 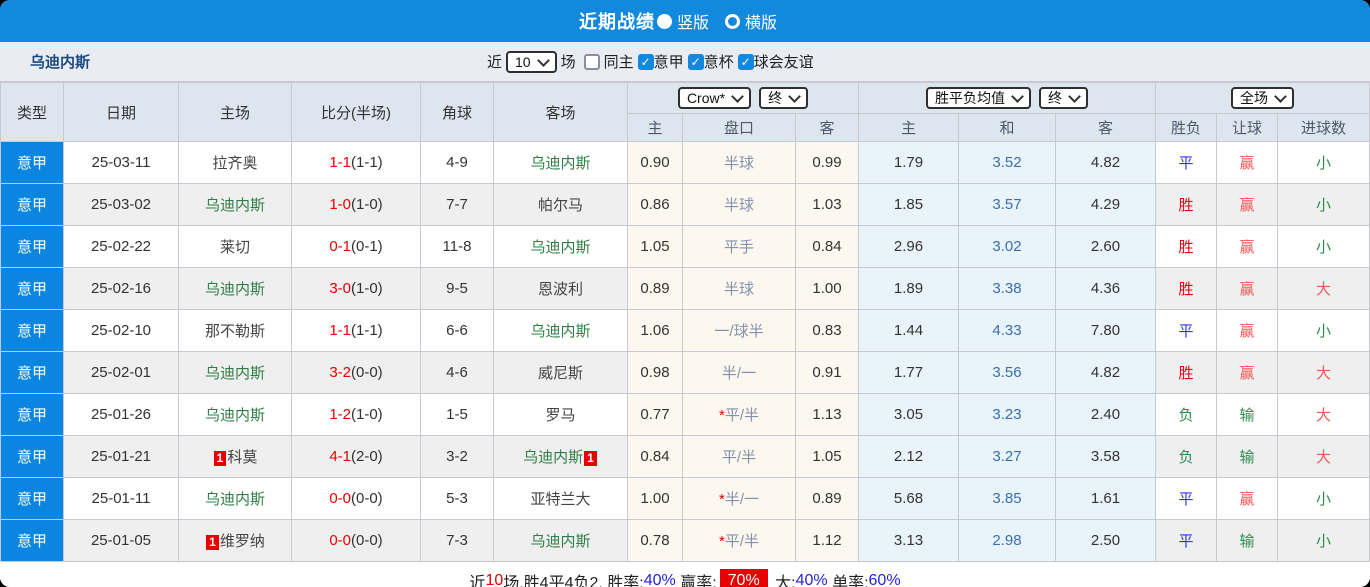 What do you see at coordinates (121, 112) in the screenshot?
I see `header-date: 日期` at bounding box center [121, 112].